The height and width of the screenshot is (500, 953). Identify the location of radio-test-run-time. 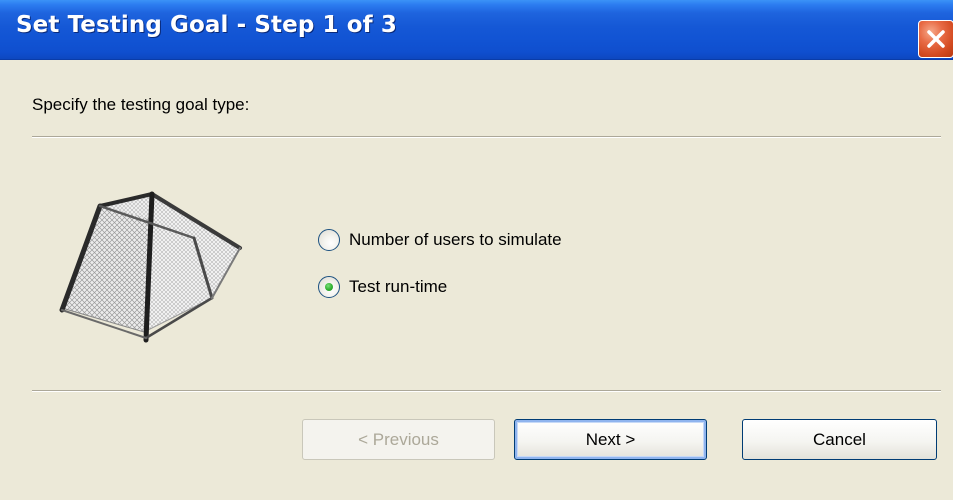
(329, 287).